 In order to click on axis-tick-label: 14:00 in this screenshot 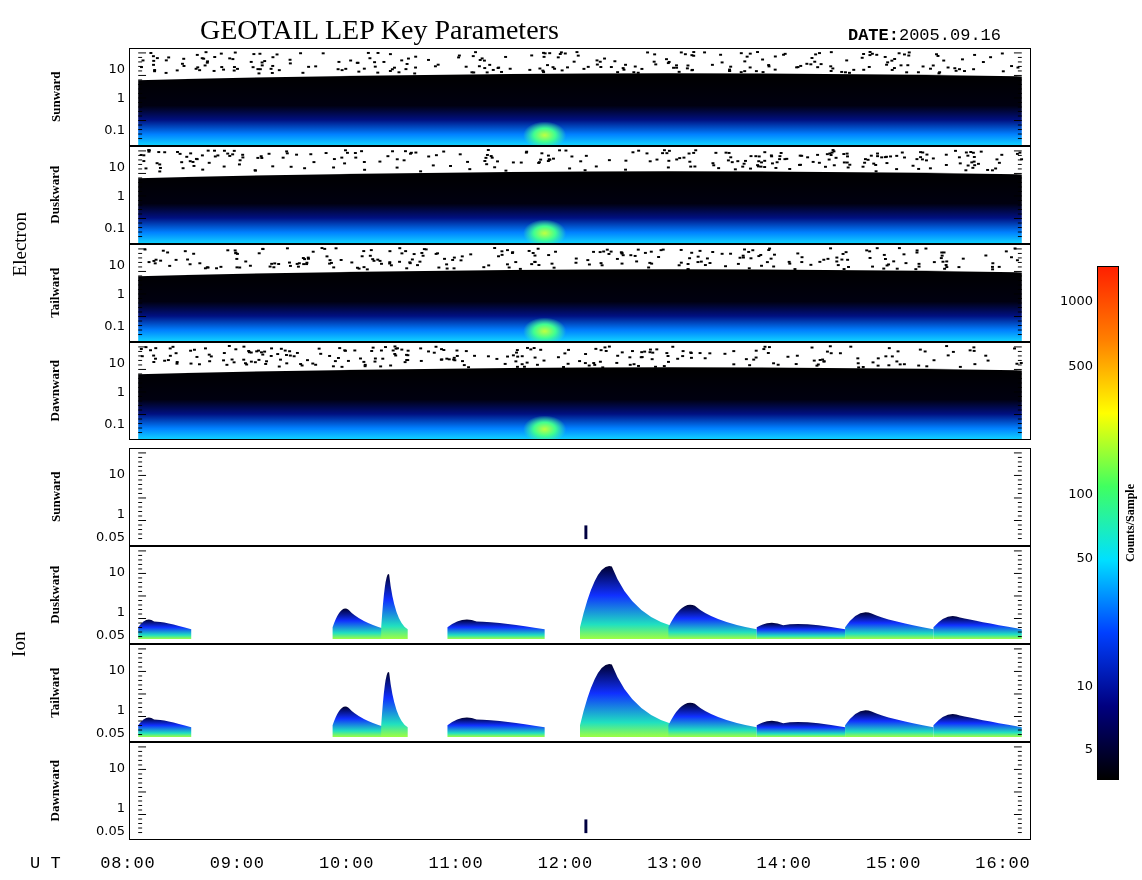, I will do `click(784, 864)`.